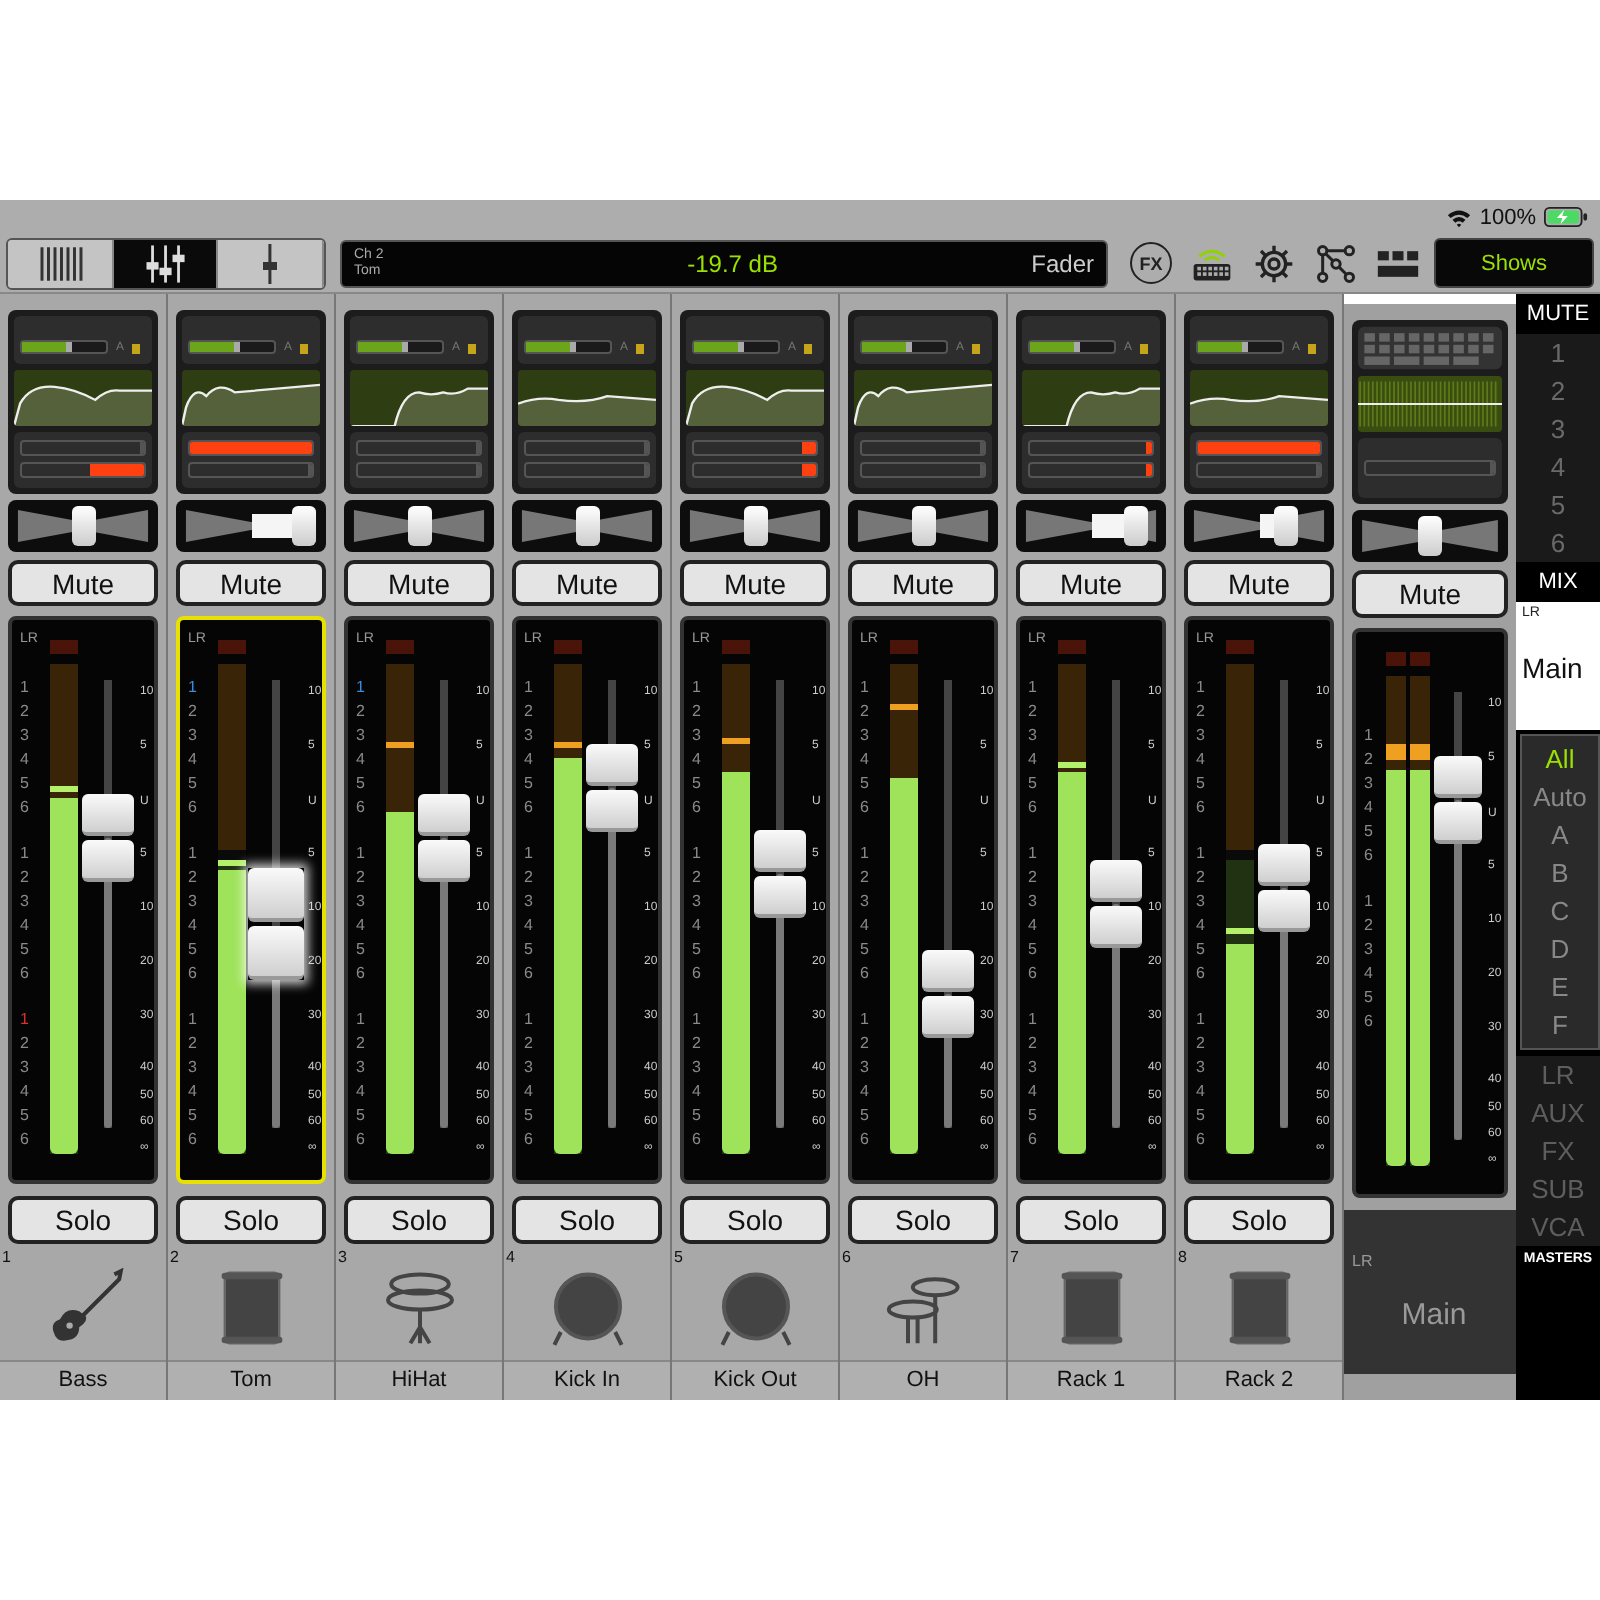 Image resolution: width=1600 pixels, height=1600 pixels. Describe the element at coordinates (1430, 412) in the screenshot. I see `master-processing-panel` at that location.